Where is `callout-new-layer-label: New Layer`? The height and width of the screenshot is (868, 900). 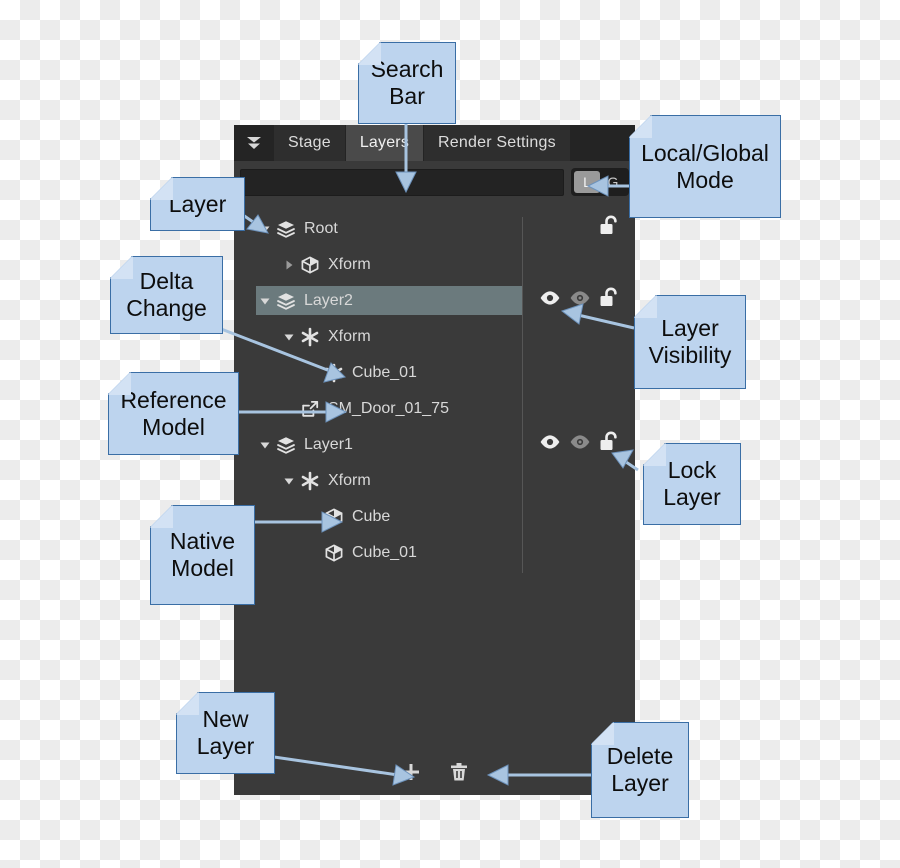
callout-new-layer-label: New Layer is located at coordinates (225, 732).